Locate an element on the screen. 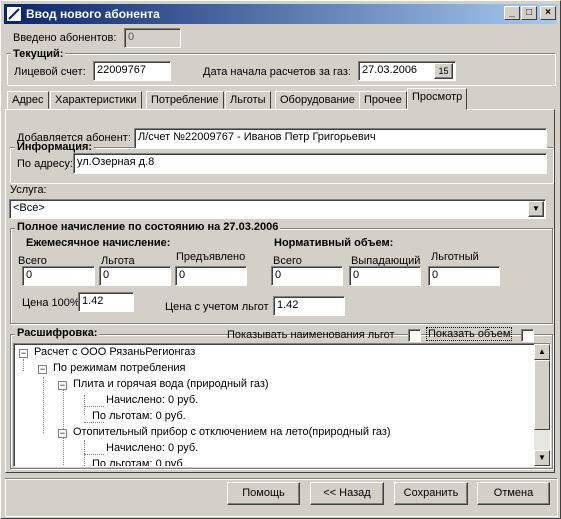 This screenshot has height=519, width=561. presented-field: 0 is located at coordinates (211, 276).